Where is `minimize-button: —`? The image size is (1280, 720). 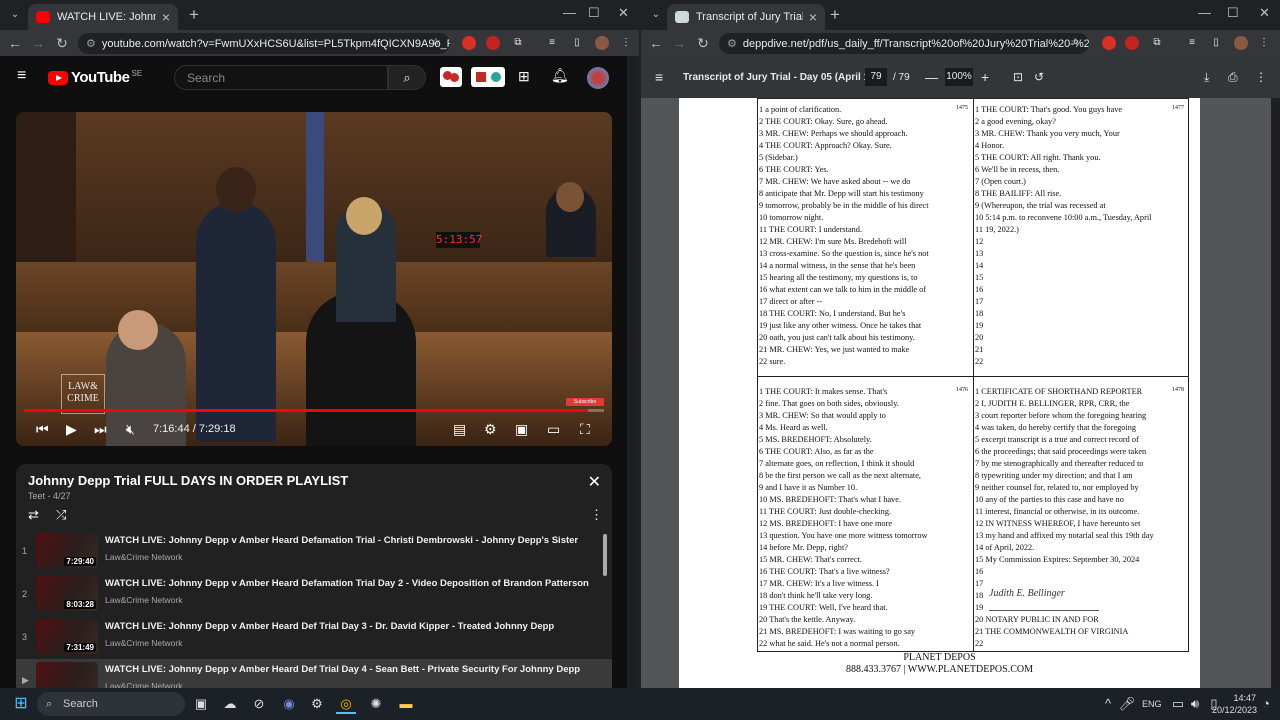
minimize-button: — is located at coordinates (1204, 12).